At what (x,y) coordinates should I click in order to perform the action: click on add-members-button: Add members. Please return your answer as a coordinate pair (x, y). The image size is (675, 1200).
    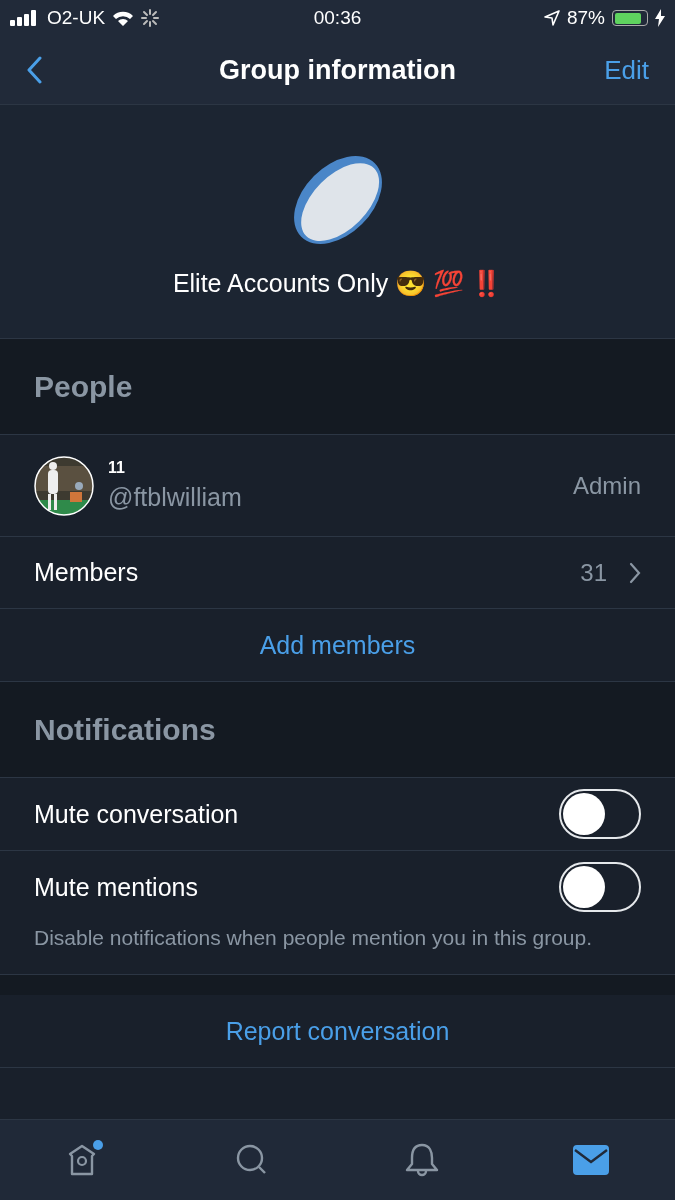
    Looking at the image, I should click on (337, 645).